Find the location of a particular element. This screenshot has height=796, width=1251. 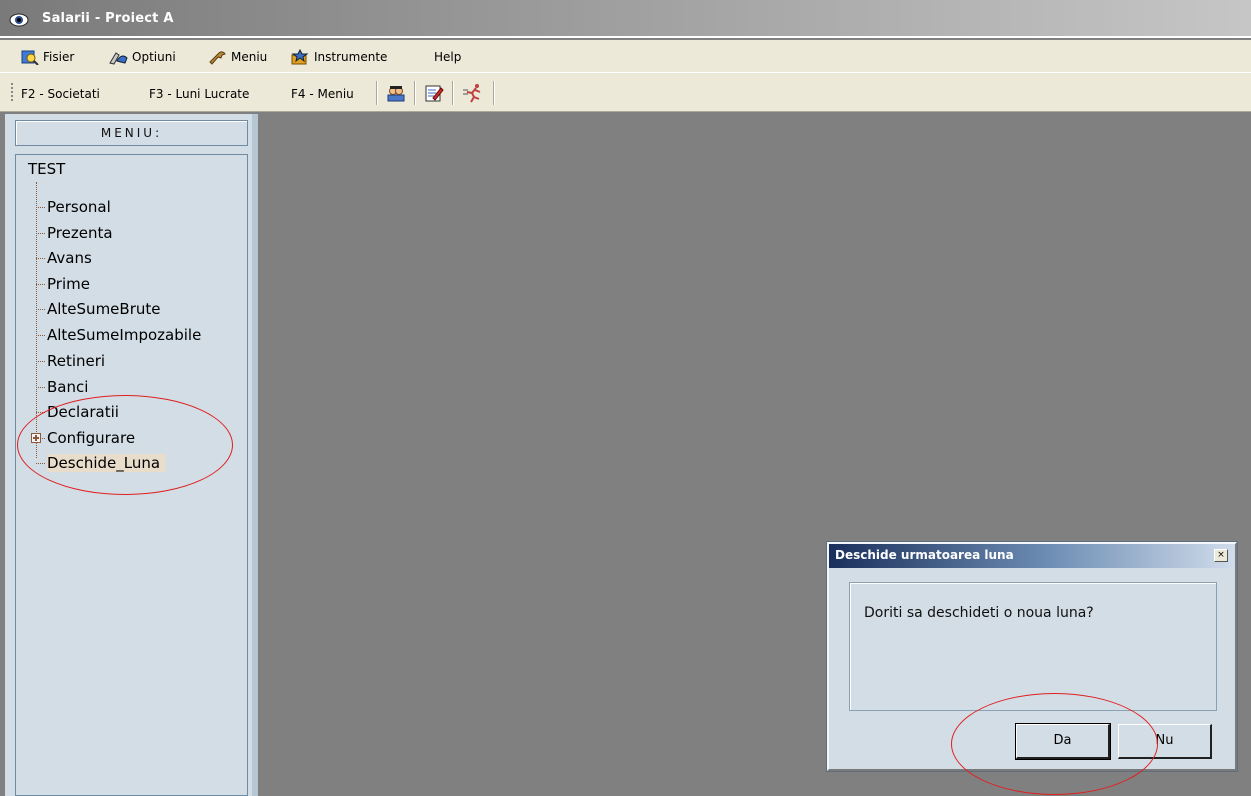

close-icon: × is located at coordinates (1221, 555).